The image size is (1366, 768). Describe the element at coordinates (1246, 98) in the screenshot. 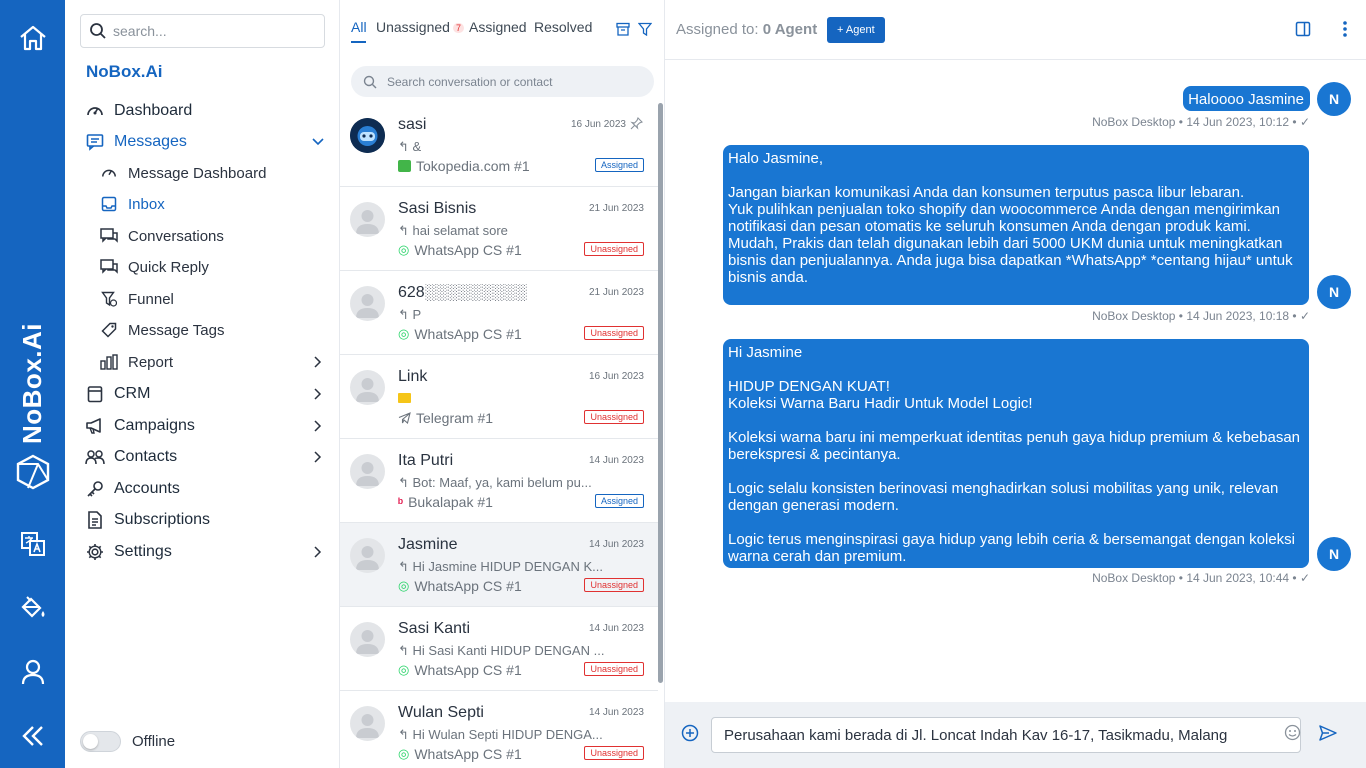

I see `message-bubble: Haloooo Jasmine` at that location.